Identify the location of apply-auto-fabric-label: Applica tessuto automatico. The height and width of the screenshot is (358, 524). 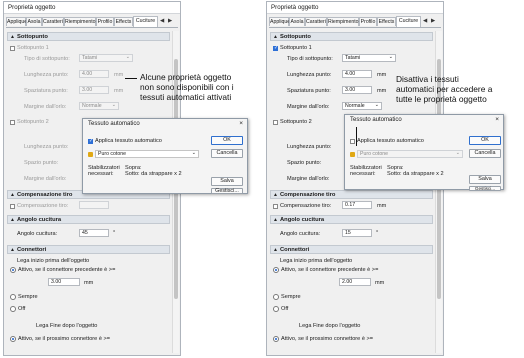
(128, 141).